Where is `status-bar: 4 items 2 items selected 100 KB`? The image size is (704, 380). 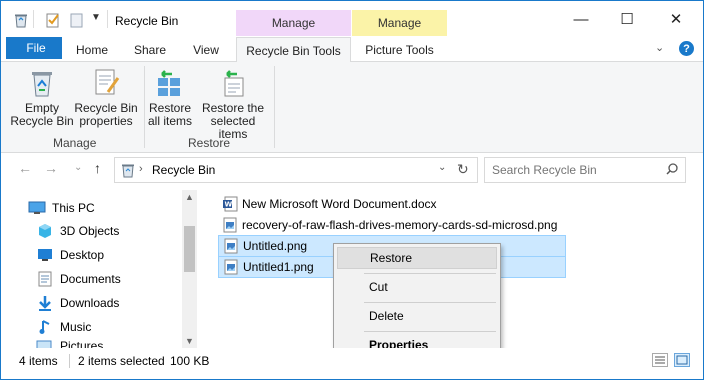
status-bar: 4 items 2 items selected 100 KB is located at coordinates (352, 361).